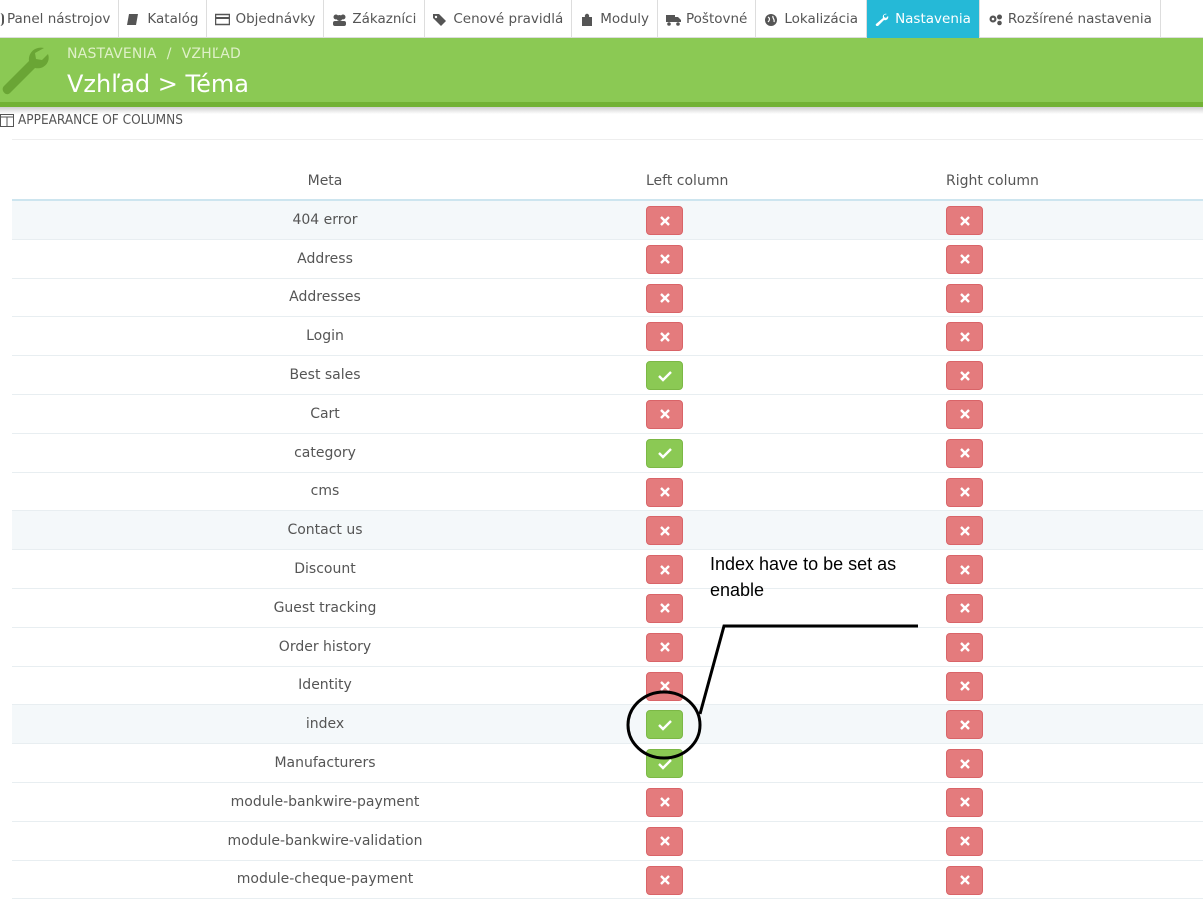  I want to click on nav-tab-nastavenia: Nastavenia, so click(923, 19).